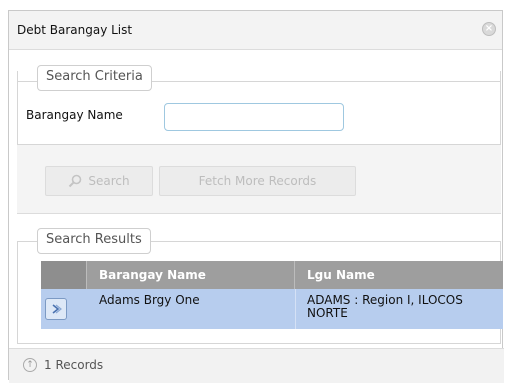 The height and width of the screenshot is (383, 507). What do you see at coordinates (489, 29) in the screenshot?
I see `close-icon: ×` at bounding box center [489, 29].